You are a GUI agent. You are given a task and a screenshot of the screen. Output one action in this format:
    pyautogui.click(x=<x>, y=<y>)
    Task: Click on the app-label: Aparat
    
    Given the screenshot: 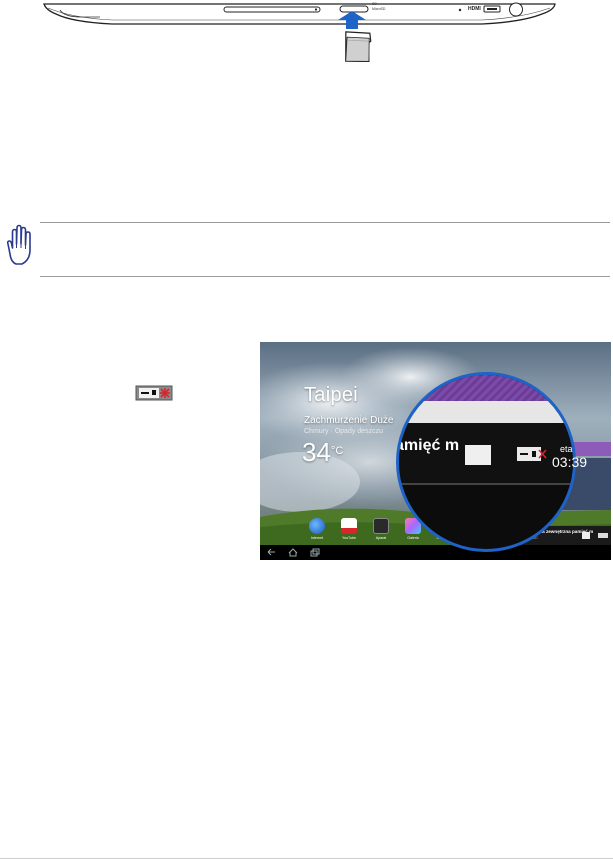 What is the action you would take?
    pyautogui.click(x=381, y=538)
    